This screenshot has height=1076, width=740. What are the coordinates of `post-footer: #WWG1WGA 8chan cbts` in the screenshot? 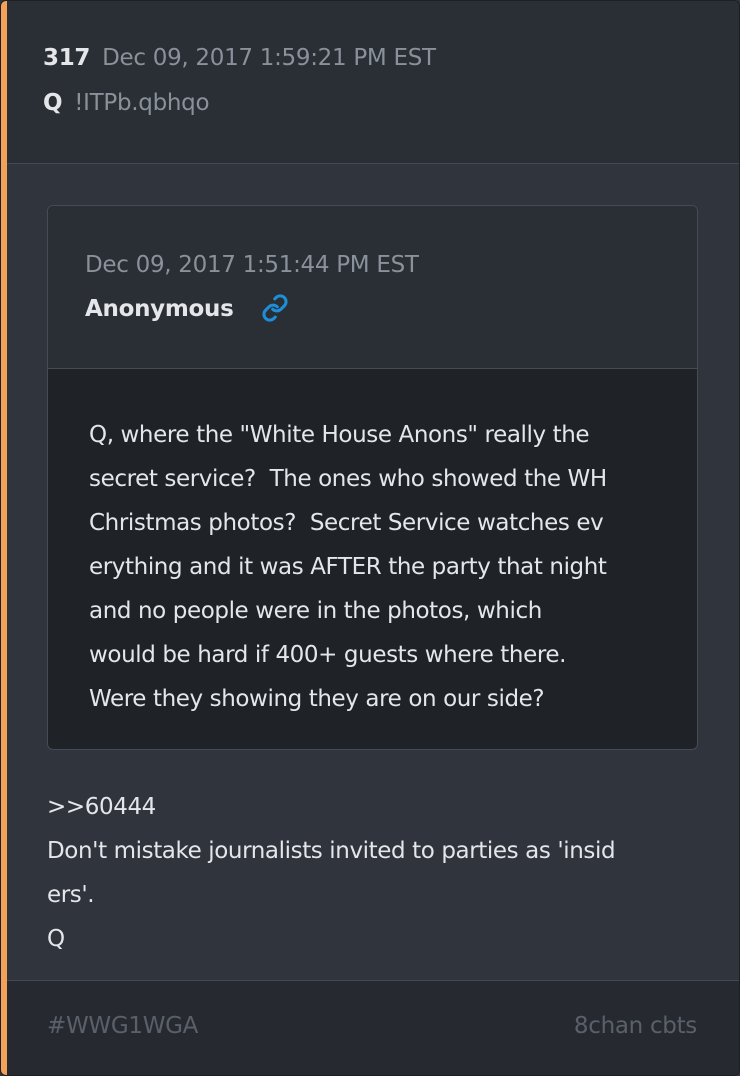 It's located at (373, 1027).